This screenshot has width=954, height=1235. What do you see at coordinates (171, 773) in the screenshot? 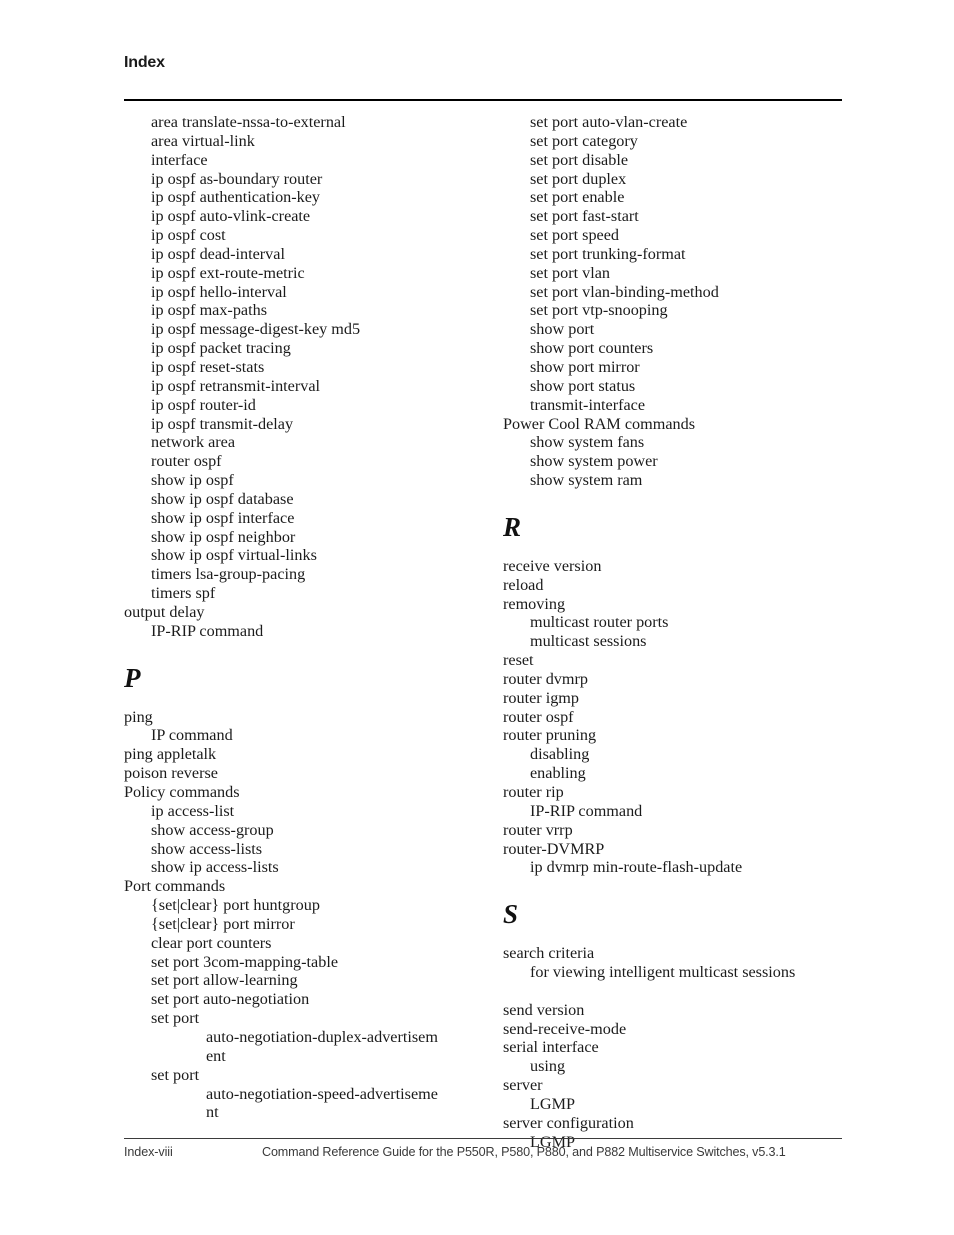
I see `index-entry: poison reverse` at bounding box center [171, 773].